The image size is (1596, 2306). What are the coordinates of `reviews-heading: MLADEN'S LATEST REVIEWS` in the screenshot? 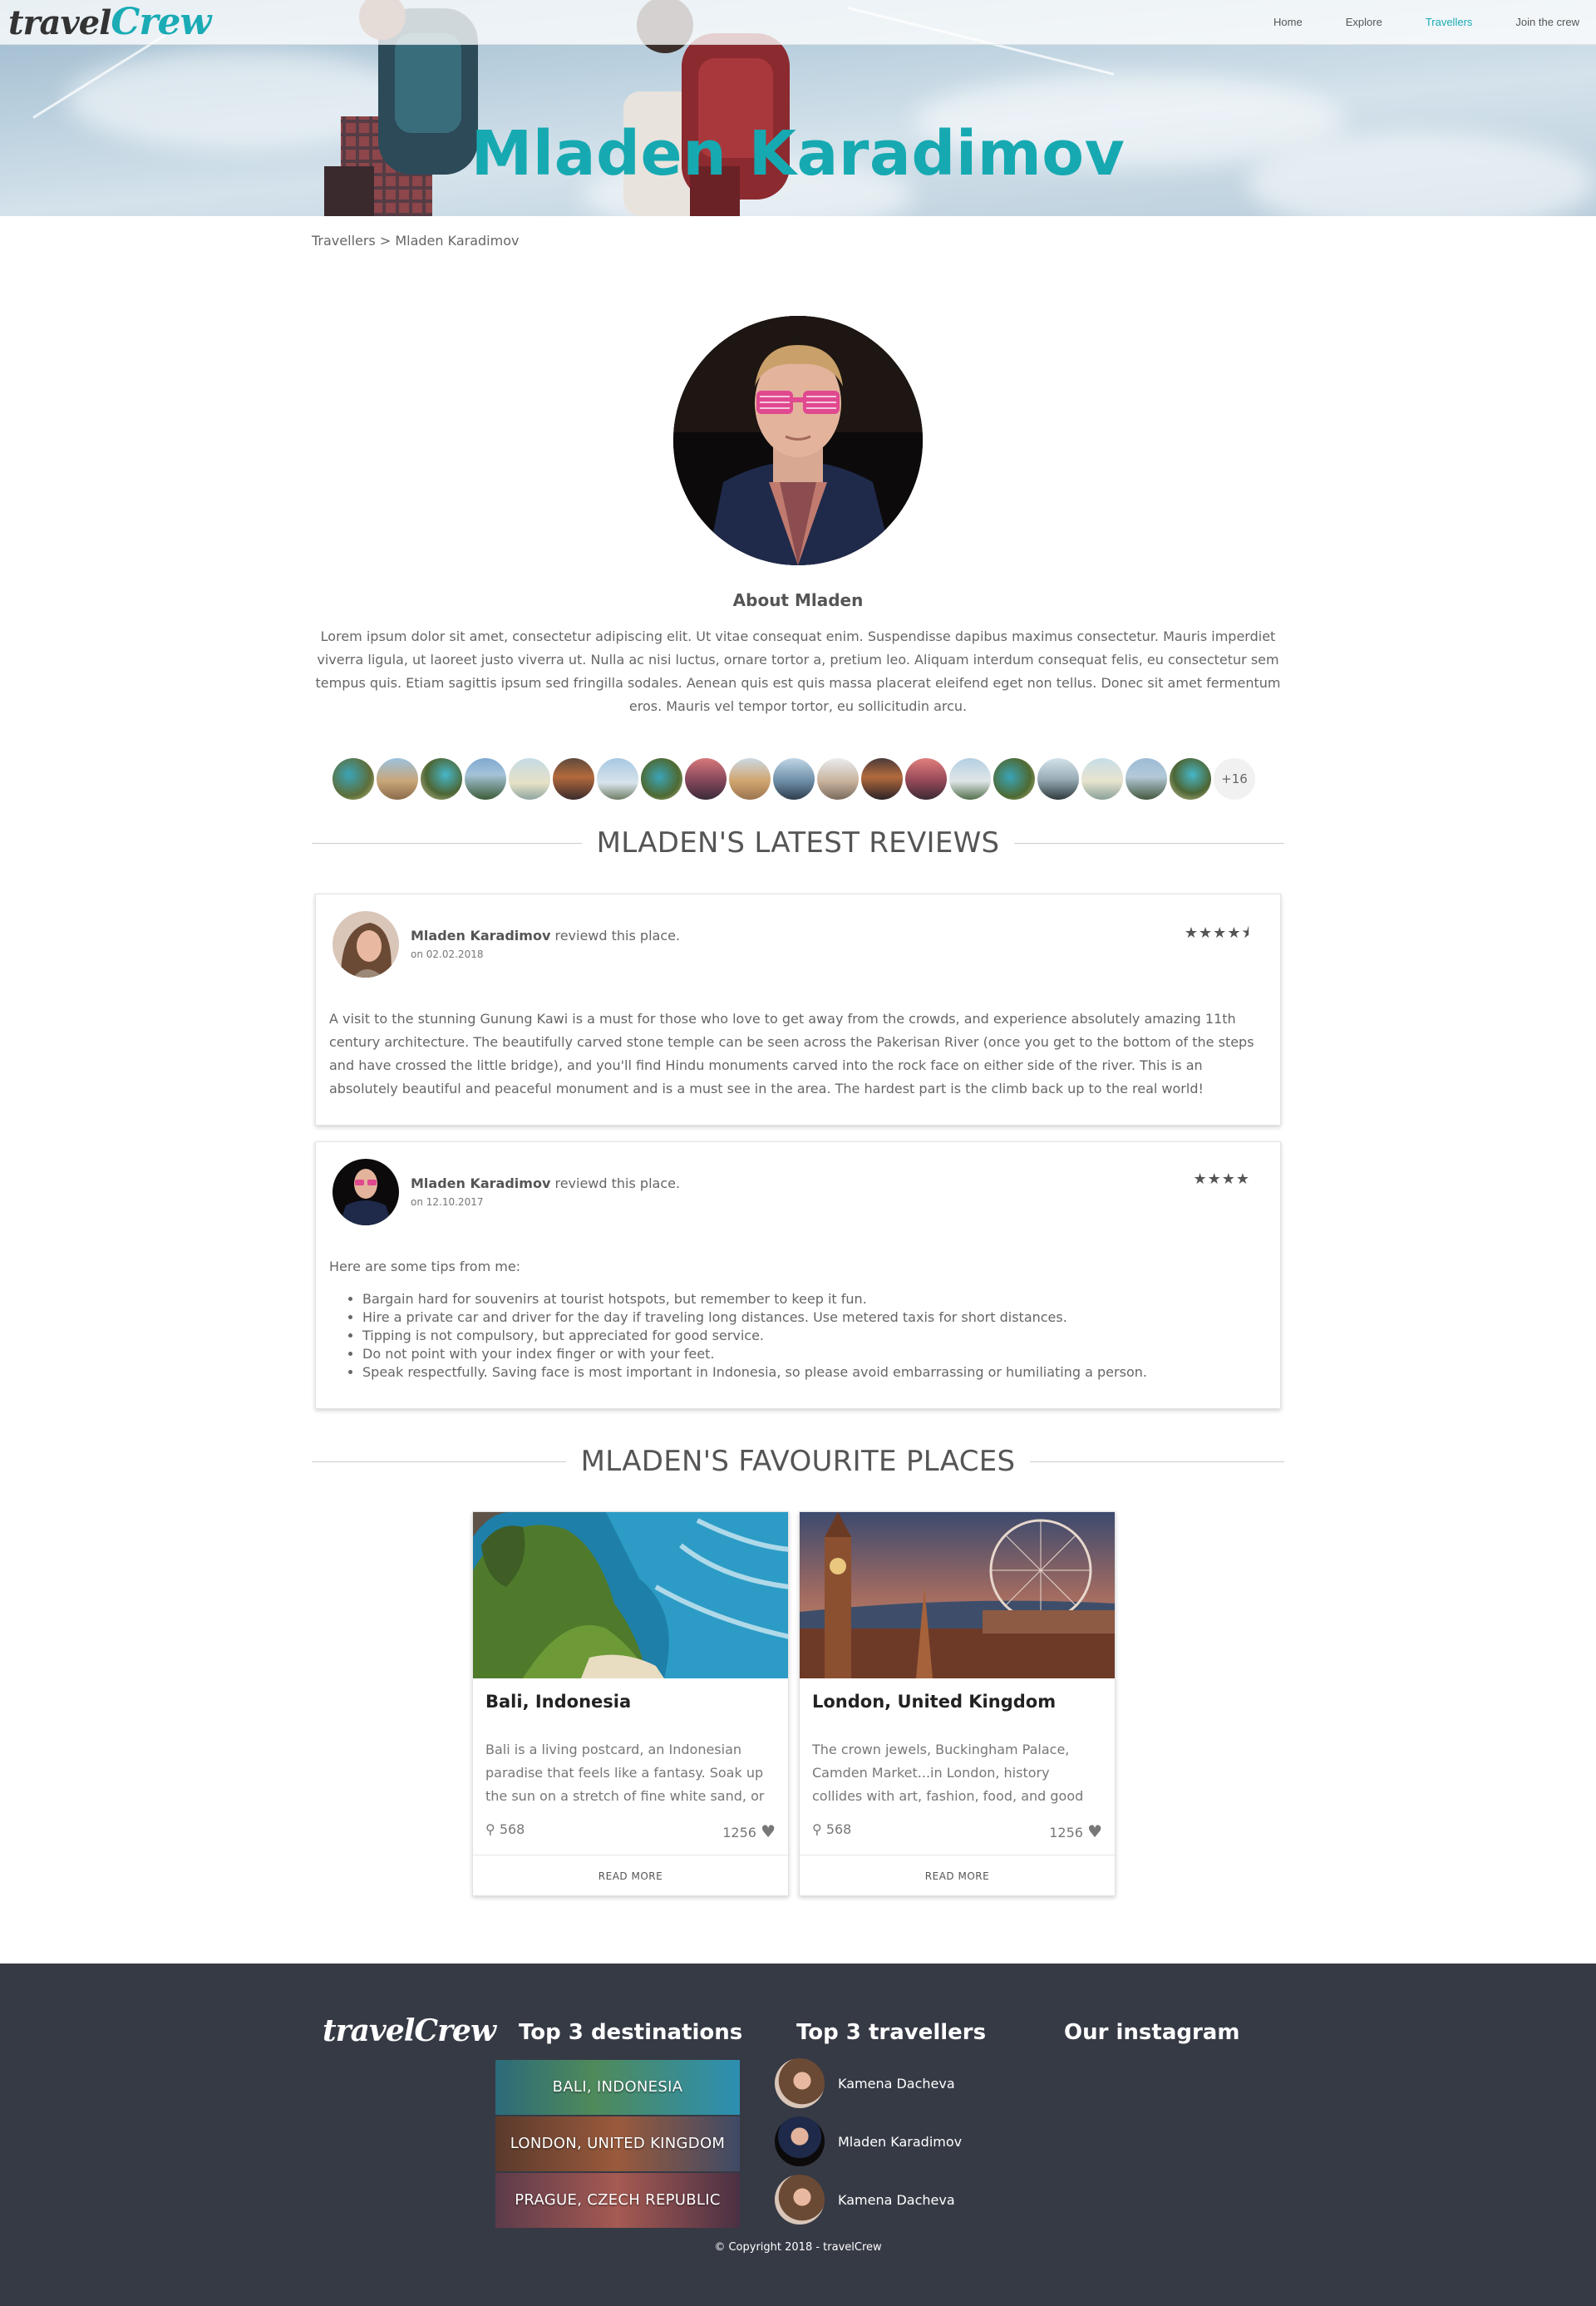 It's located at (798, 843).